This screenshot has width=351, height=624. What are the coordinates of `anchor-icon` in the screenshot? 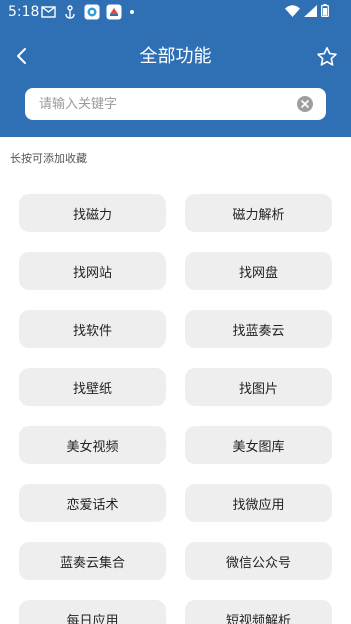 It's located at (70, 12).